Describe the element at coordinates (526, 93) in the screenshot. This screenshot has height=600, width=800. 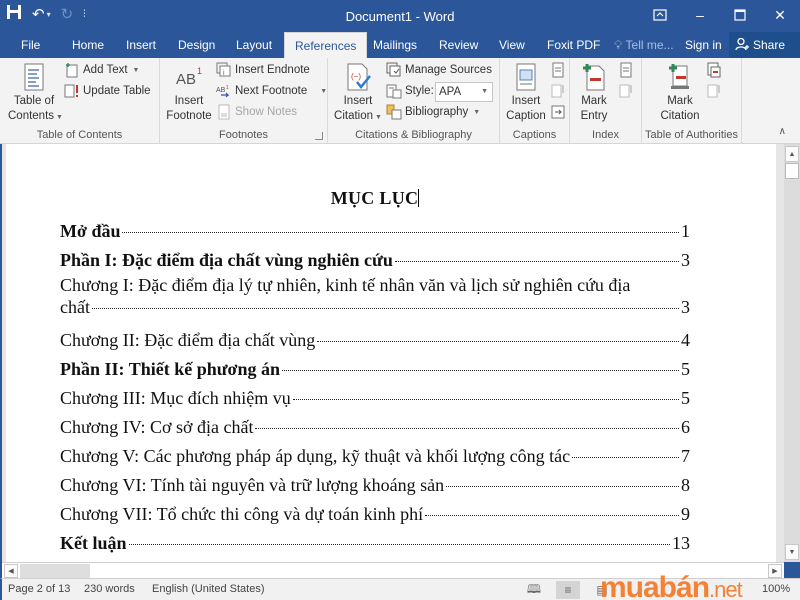
I see `insert-caption-button: Insert Caption` at that location.